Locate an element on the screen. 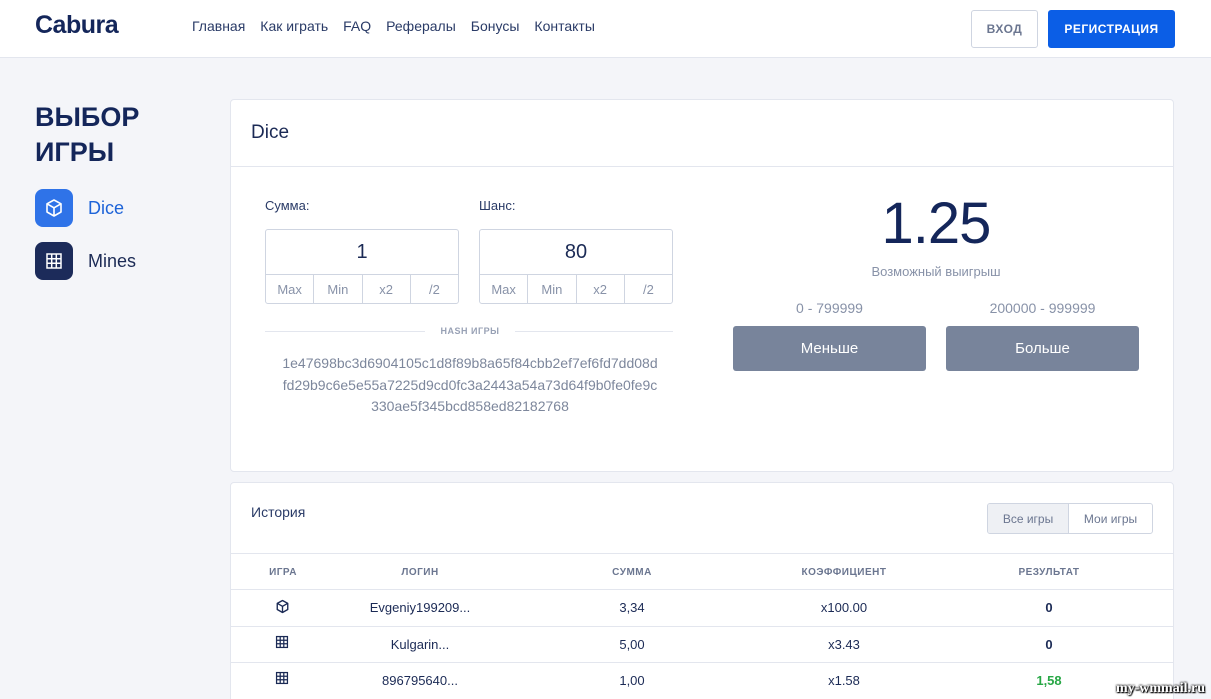 The width and height of the screenshot is (1211, 699). row-sum: 3,34 is located at coordinates (632, 607).